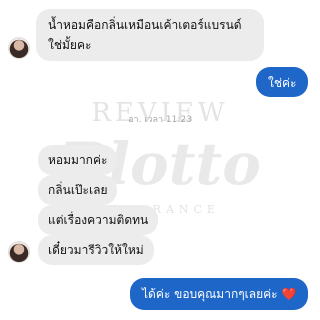 This screenshot has width=320, height=320. I want to click on incoming-message: แต่เรื่องความติดทน, so click(98, 220).